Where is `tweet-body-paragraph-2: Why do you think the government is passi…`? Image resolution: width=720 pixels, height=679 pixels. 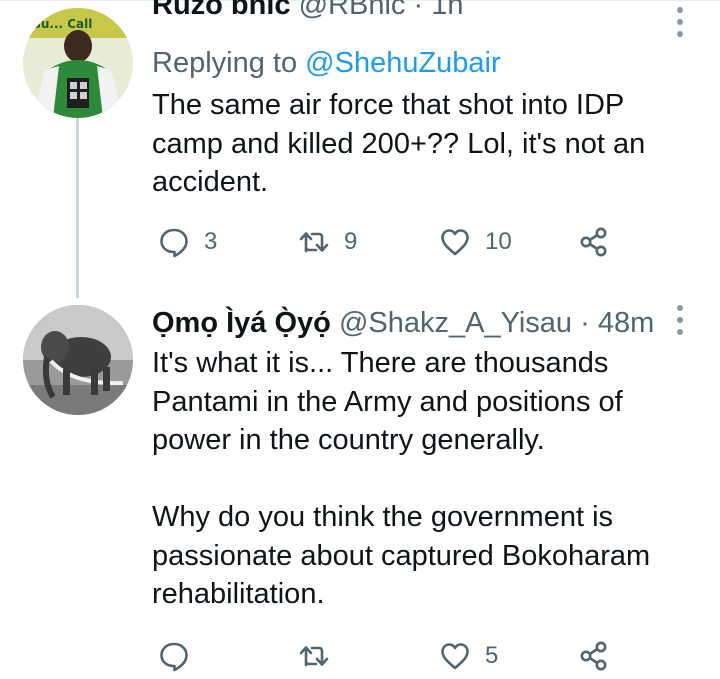
tweet-body-paragraph-2: Why do you think the government is passi… is located at coordinates (401, 555).